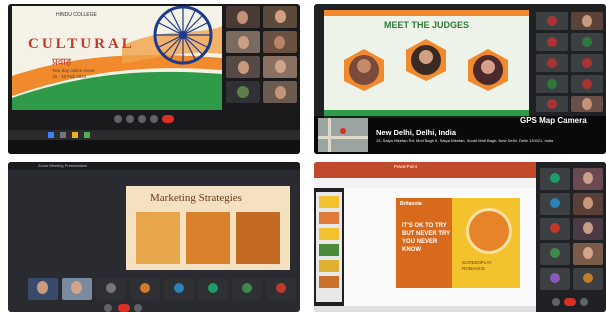 The width and height of the screenshot is (606, 312). Describe the element at coordinates (76, 15) in the screenshot. I see `college-header: HINDU COLLEGE` at that location.